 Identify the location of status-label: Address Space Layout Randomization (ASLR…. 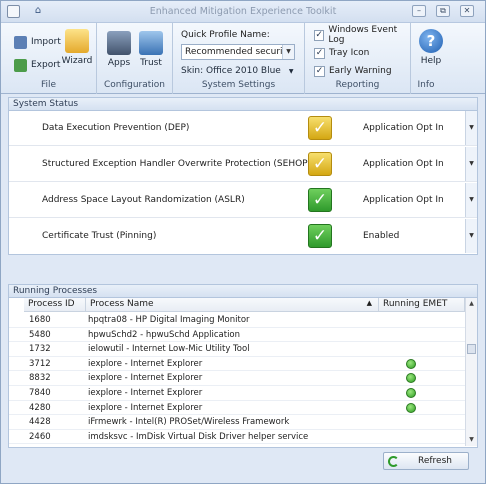
(143, 200).